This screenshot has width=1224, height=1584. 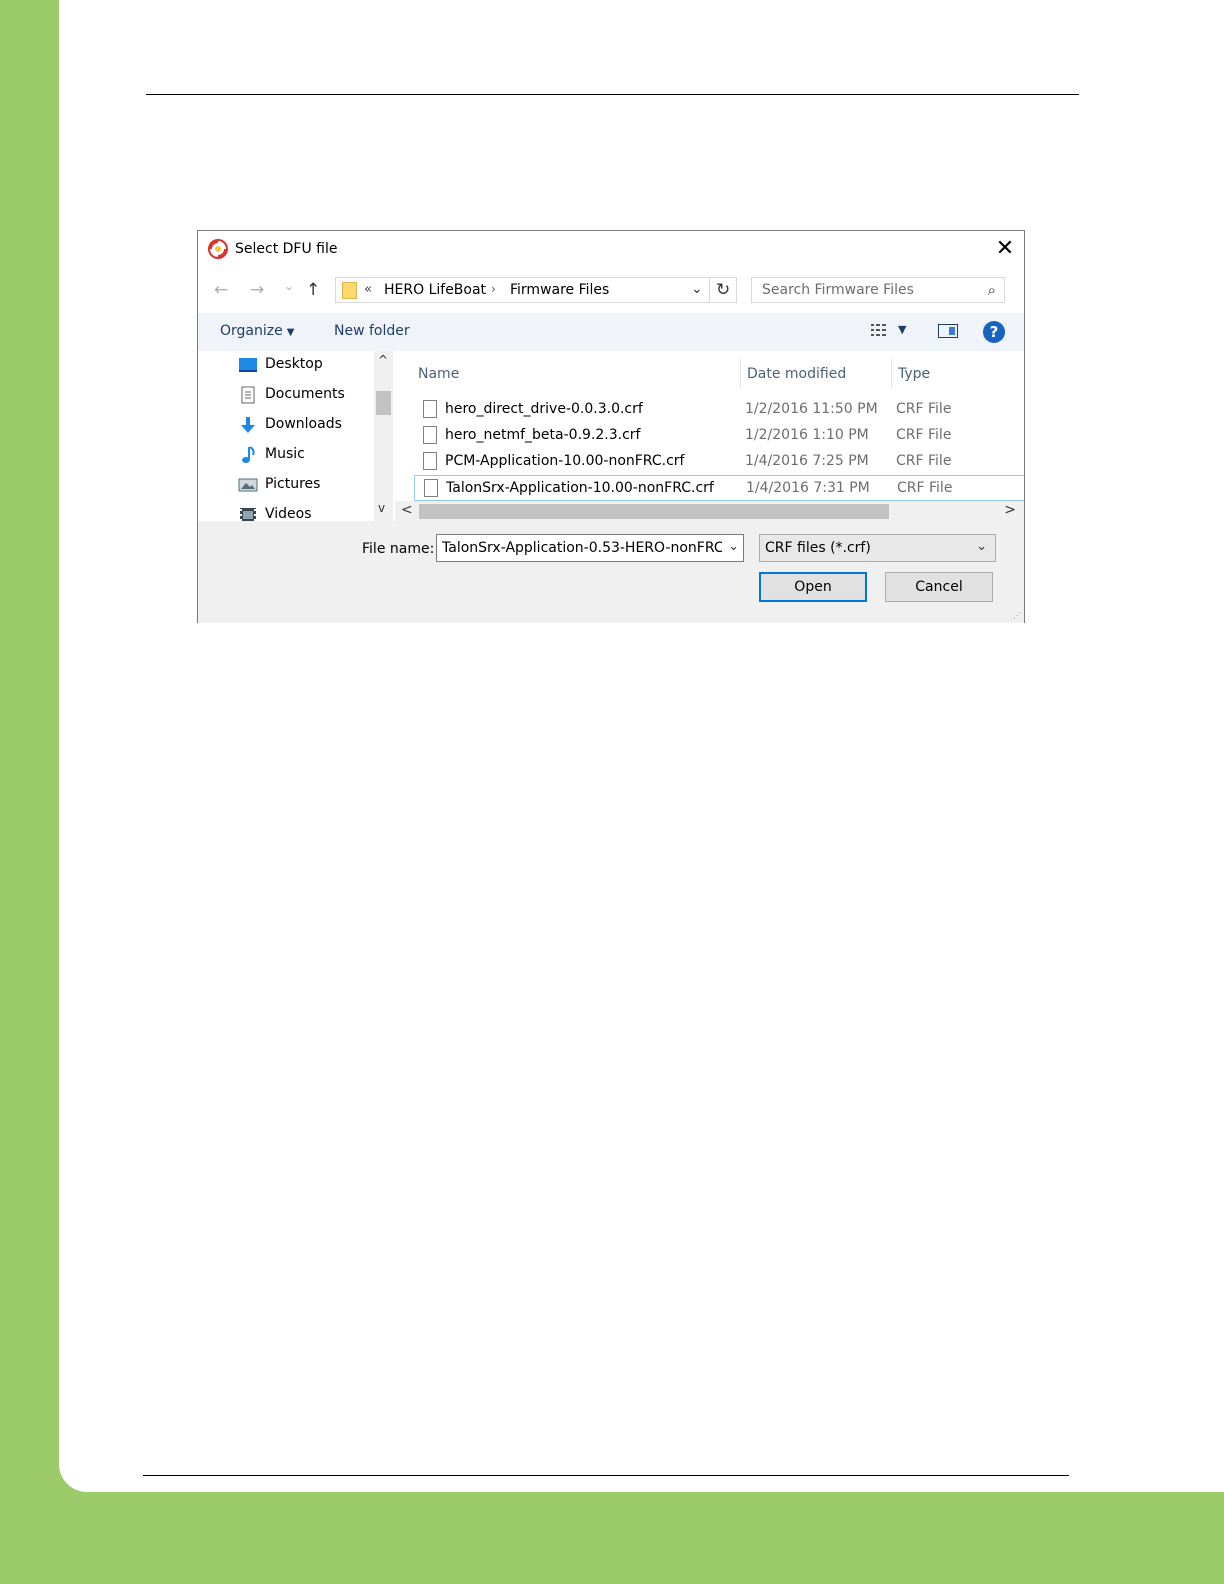 I want to click on file-name: hero_netmf_beta-0.9.2.3.crf, so click(x=543, y=435).